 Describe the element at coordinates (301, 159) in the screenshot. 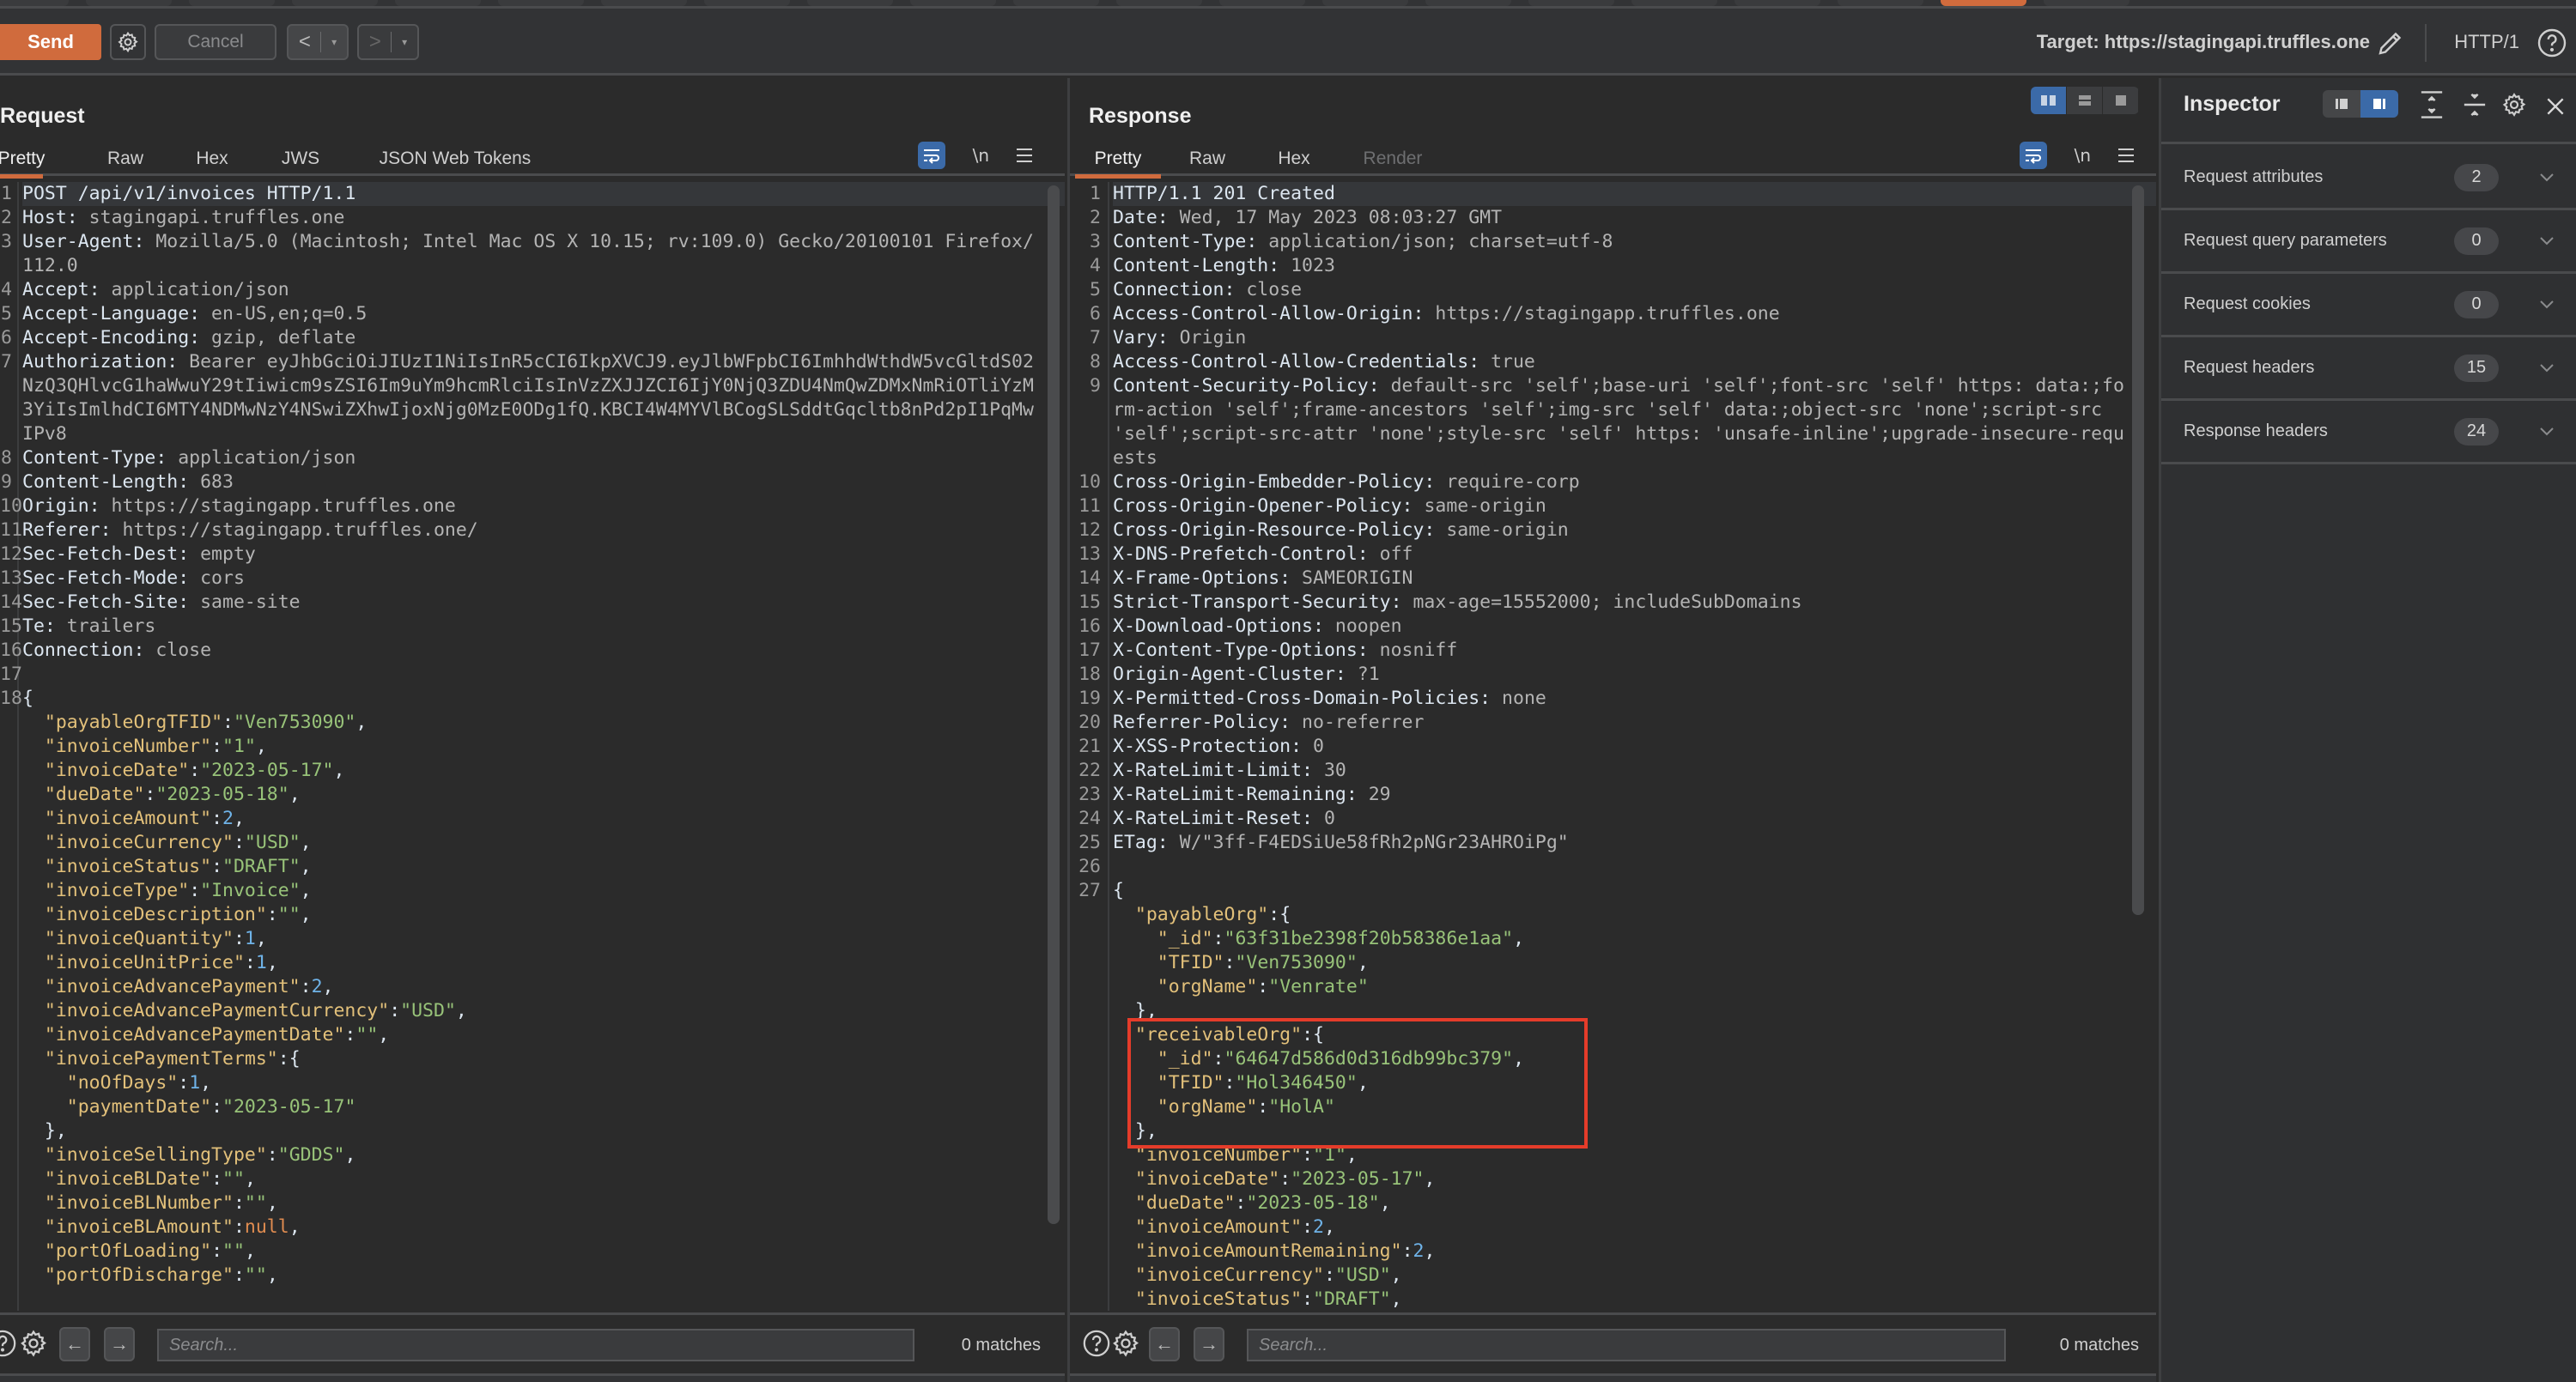

I see `tab-jws: JWS` at that location.